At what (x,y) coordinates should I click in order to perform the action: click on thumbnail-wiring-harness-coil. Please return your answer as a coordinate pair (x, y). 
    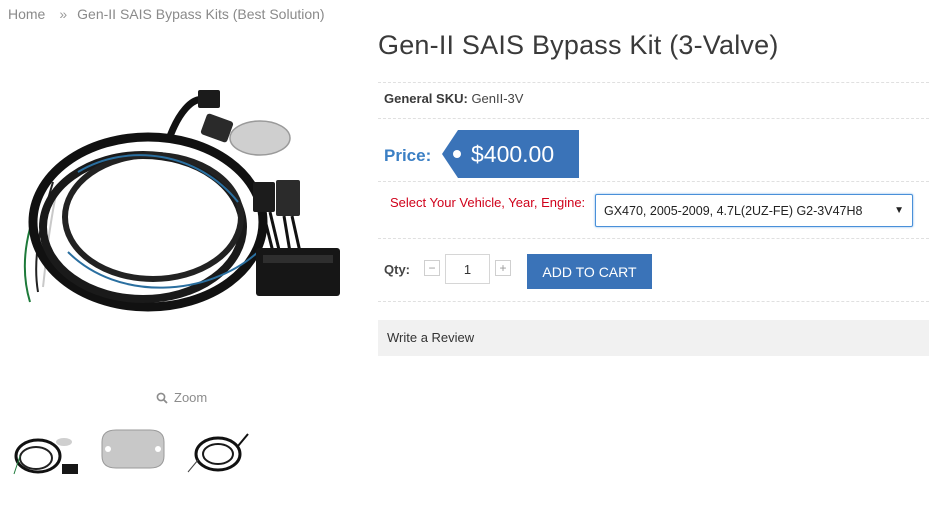
    Looking at the image, I should click on (218, 452).